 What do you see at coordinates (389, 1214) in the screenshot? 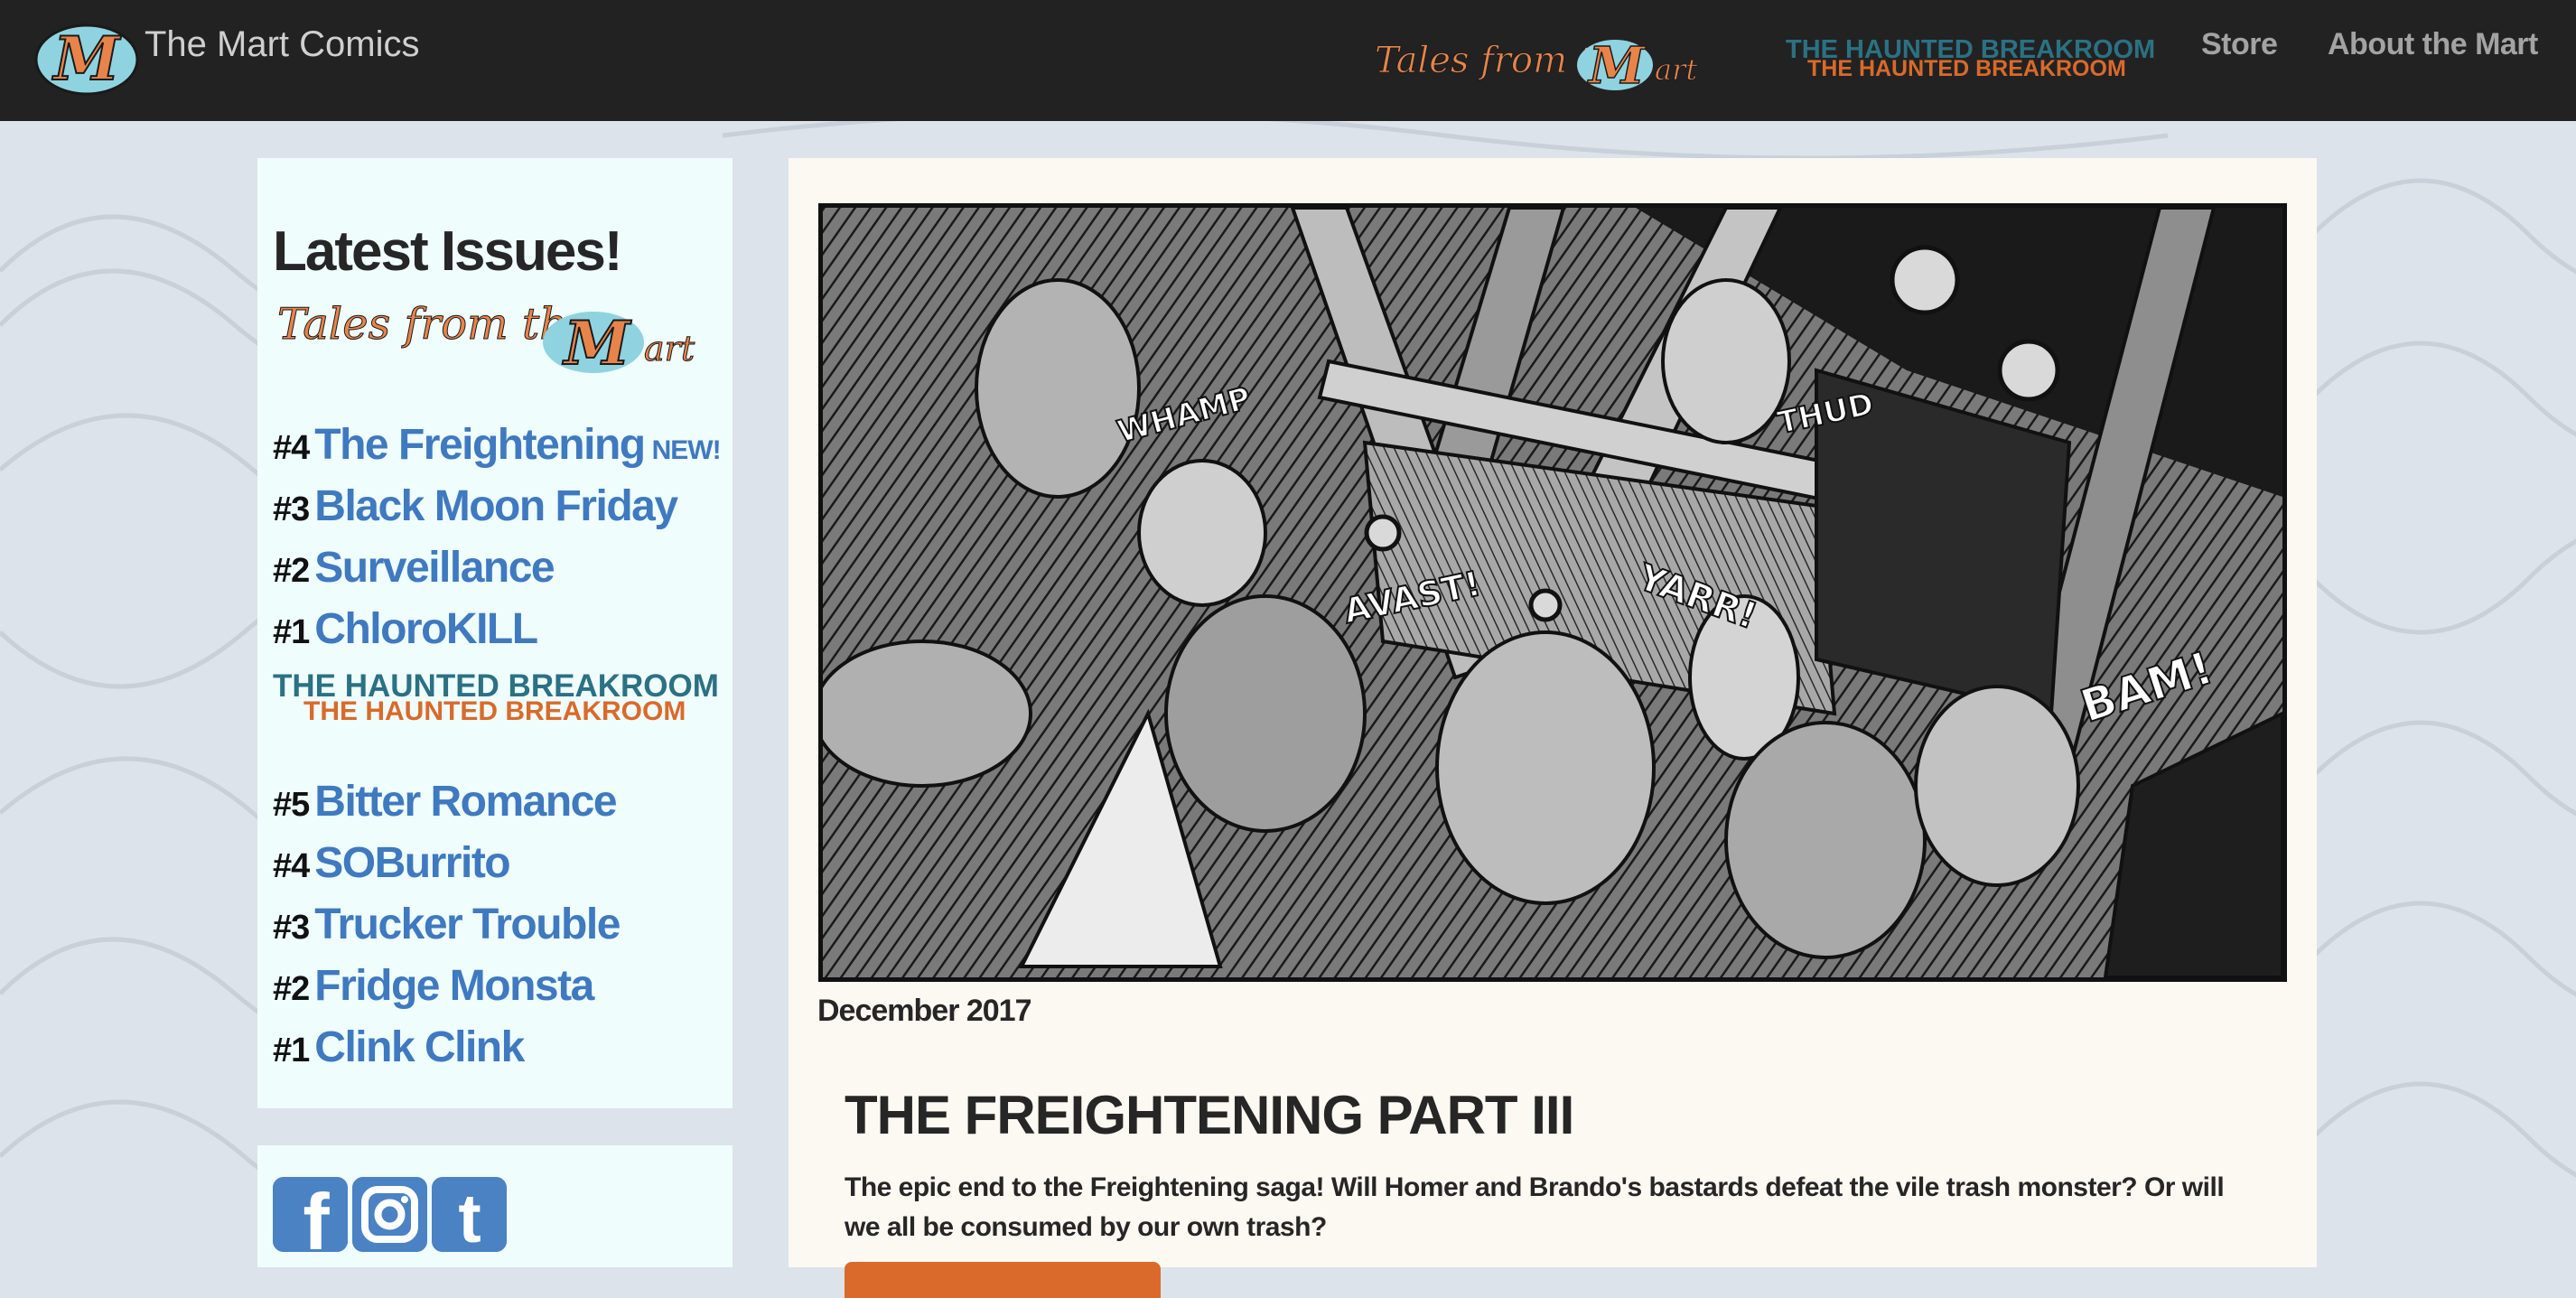
I see `instagram-icon` at bounding box center [389, 1214].